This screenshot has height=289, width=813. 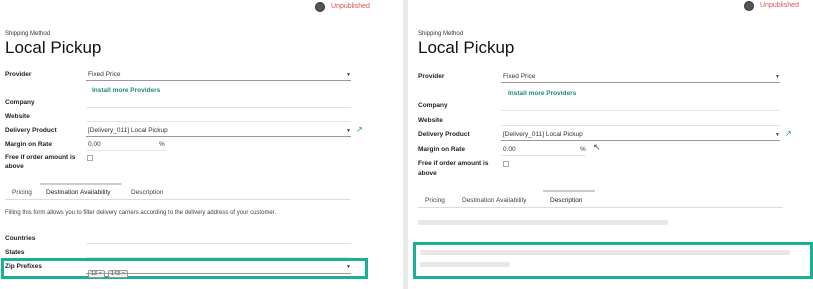 I want to click on blurred-description-text, so click(x=543, y=222).